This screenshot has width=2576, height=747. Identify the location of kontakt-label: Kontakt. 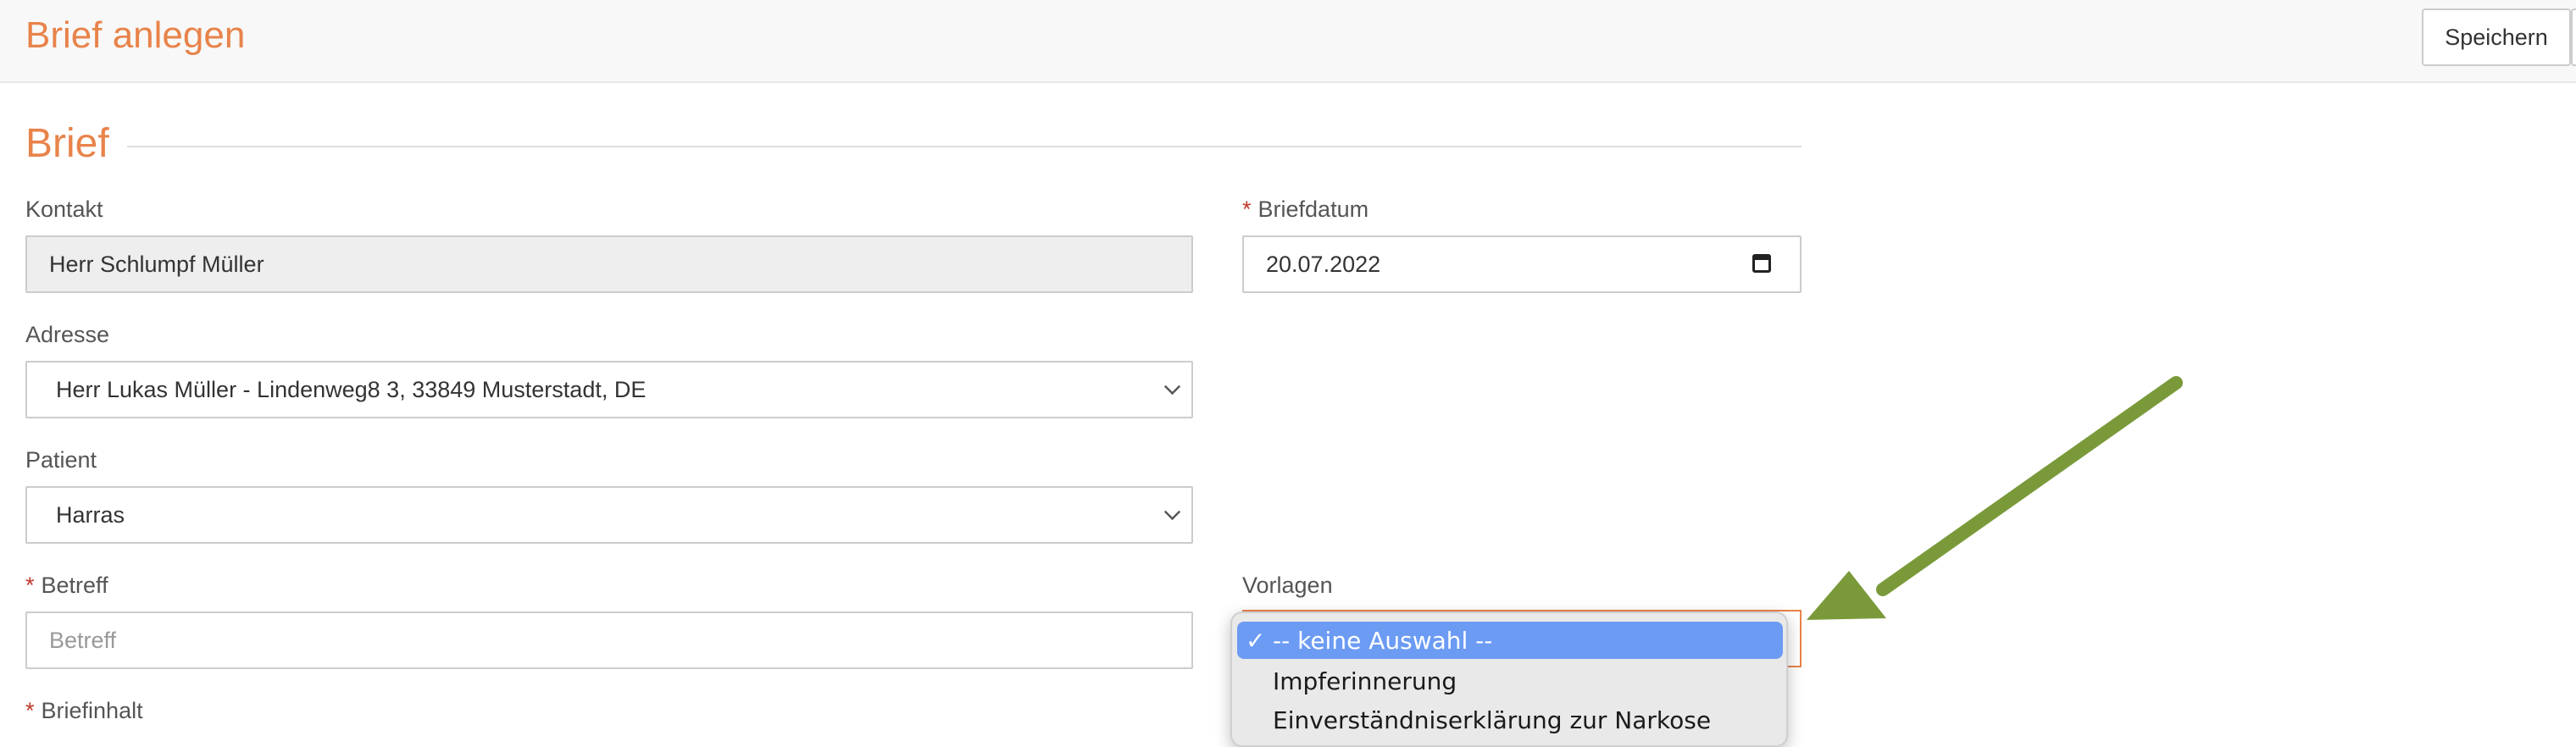
(64, 209).